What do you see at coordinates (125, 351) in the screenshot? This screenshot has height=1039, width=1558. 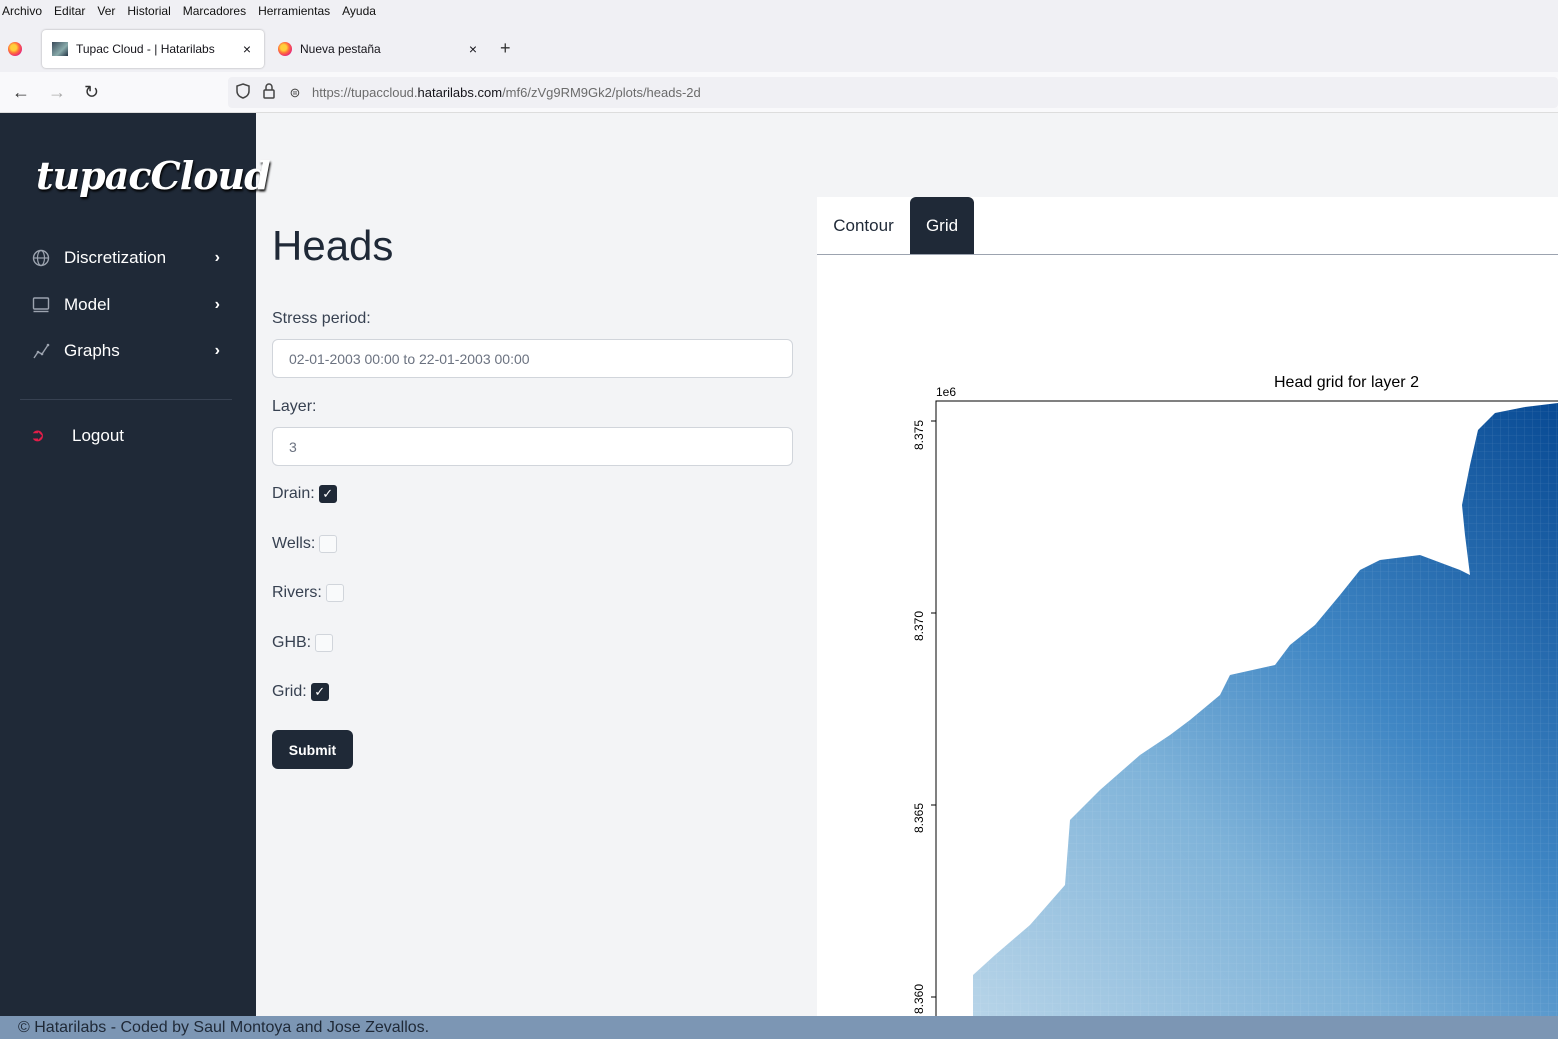 I see `sidebar-item-graphs: Graphs ›` at bounding box center [125, 351].